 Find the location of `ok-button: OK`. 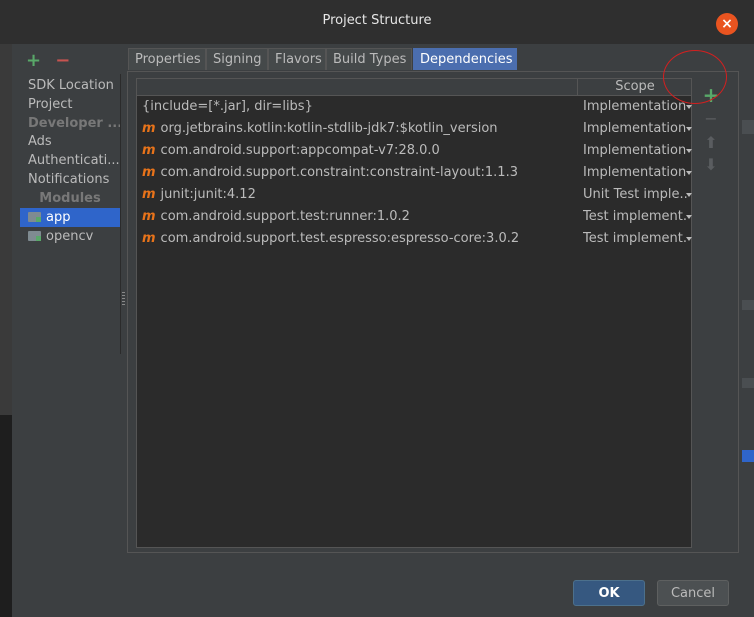

ok-button: OK is located at coordinates (609, 593).